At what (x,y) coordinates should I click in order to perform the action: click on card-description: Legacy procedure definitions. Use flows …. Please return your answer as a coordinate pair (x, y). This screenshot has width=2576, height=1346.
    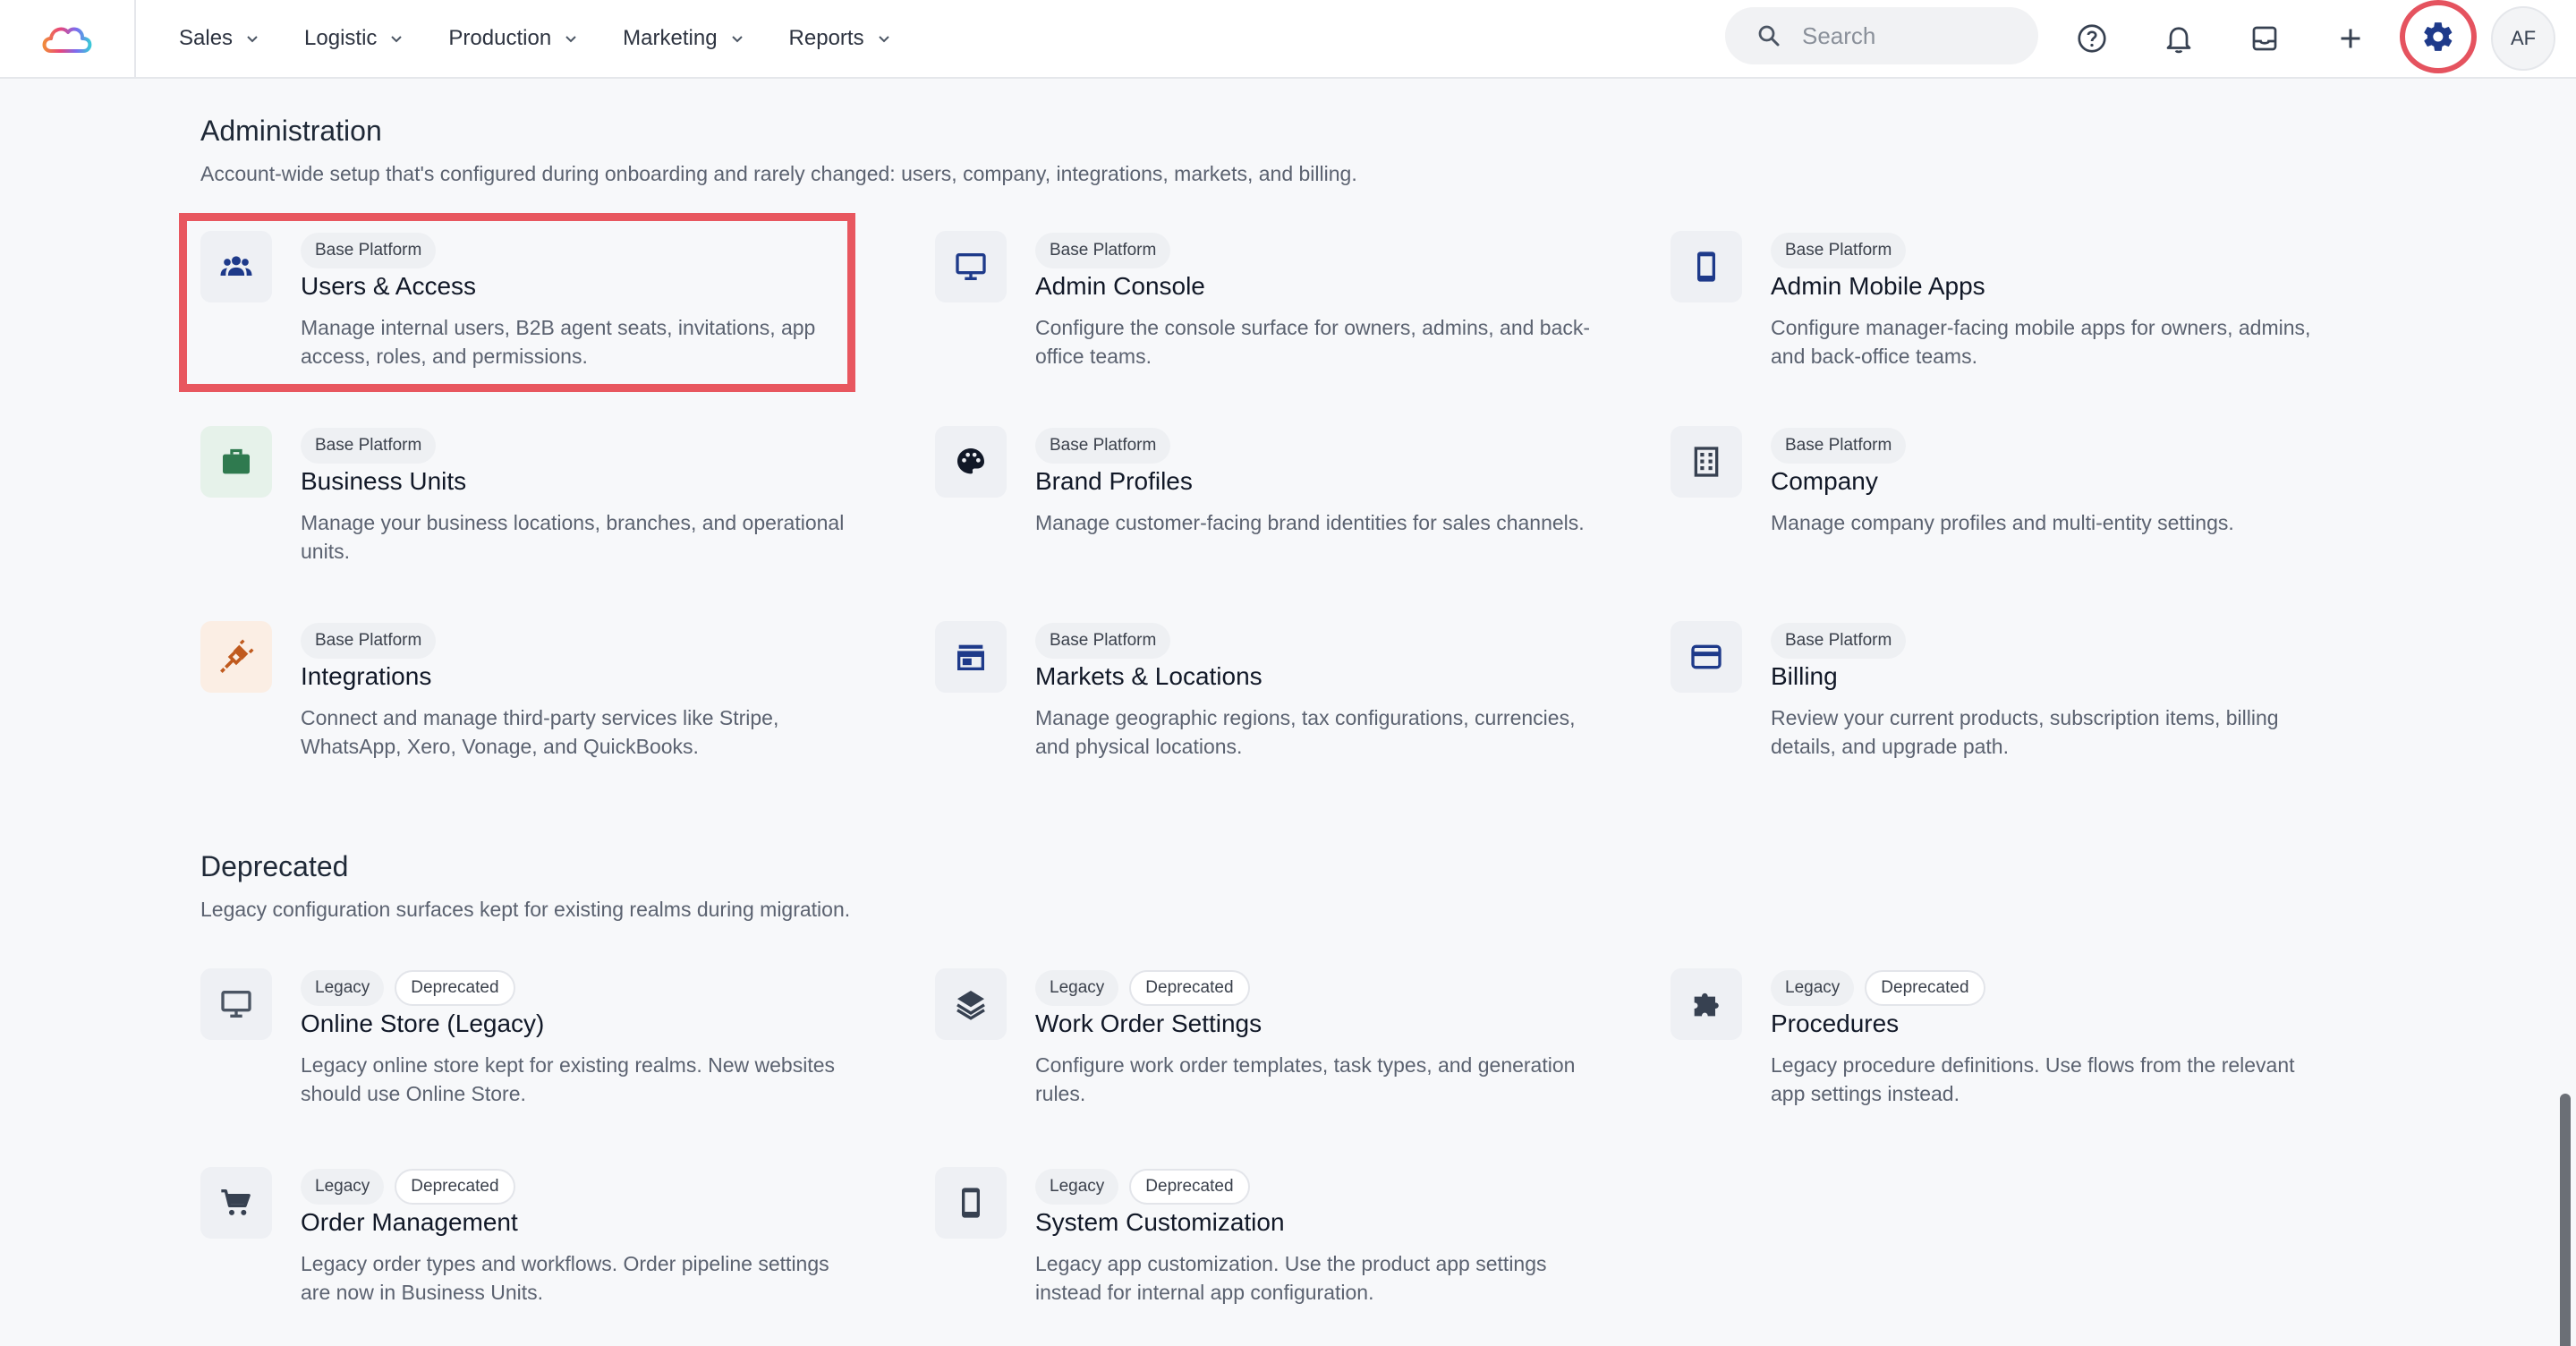
    Looking at the image, I should click on (2033, 1079).